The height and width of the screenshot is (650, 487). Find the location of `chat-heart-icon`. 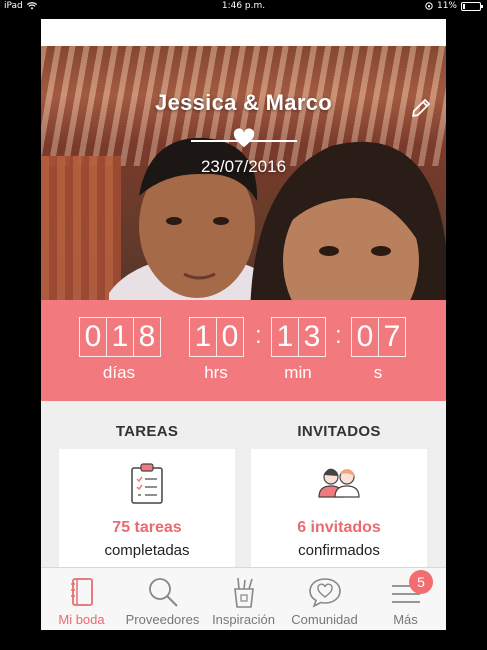

chat-heart-icon is located at coordinates (325, 593).